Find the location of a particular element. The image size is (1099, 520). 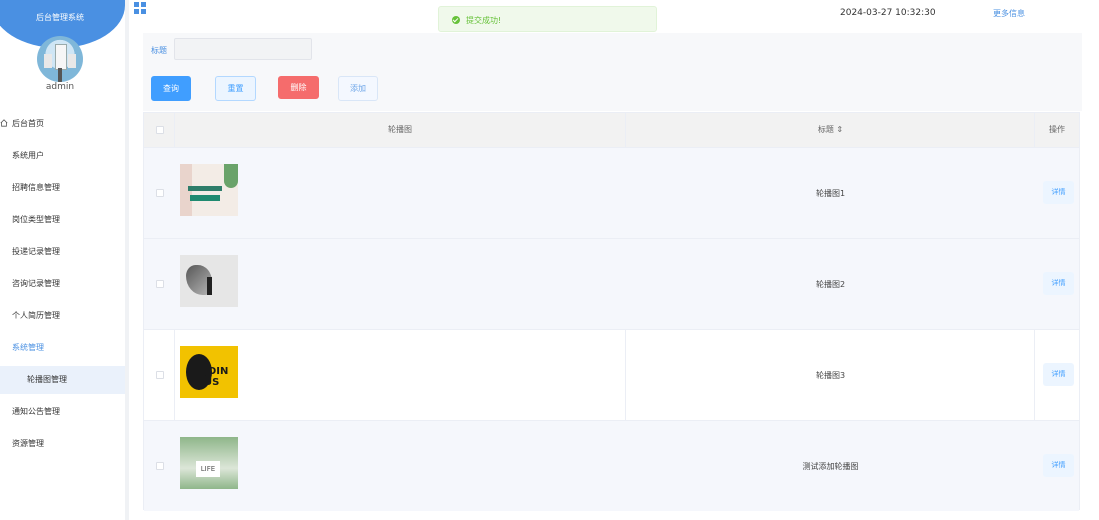

row-title: 轮播图3 is located at coordinates (830, 375).